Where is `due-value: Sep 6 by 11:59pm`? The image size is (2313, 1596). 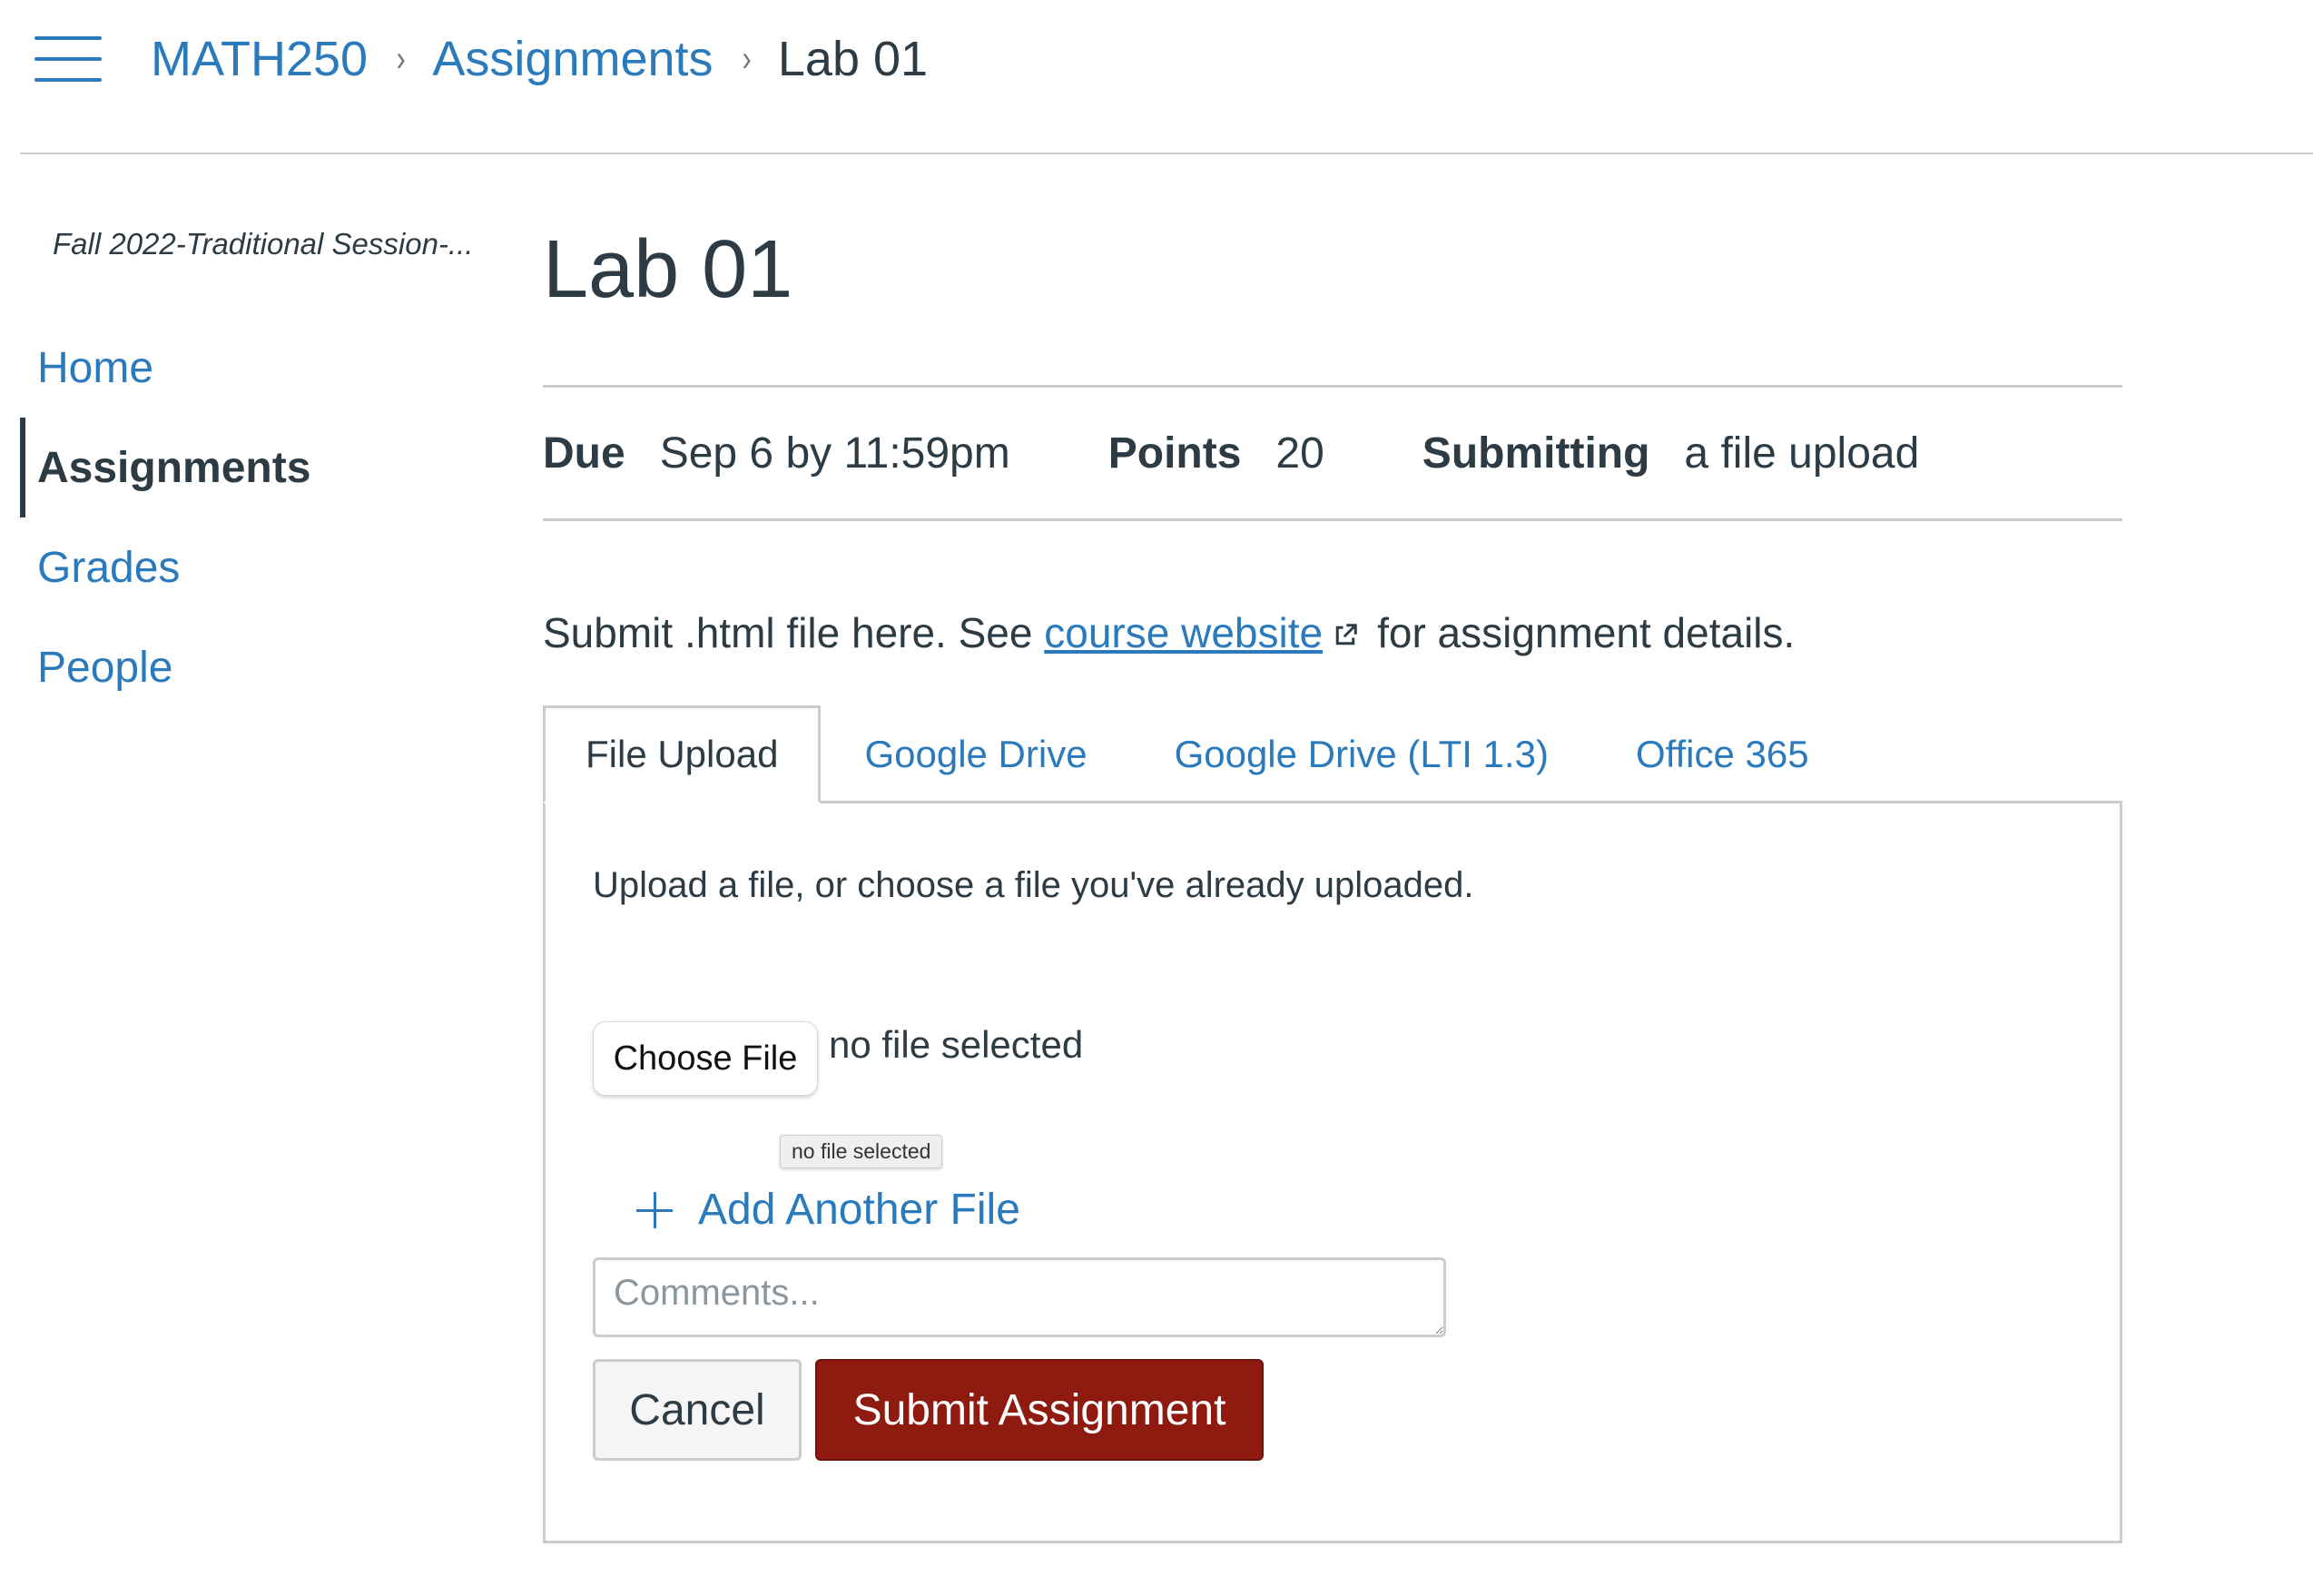 due-value: Sep 6 by 11:59pm is located at coordinates (835, 453).